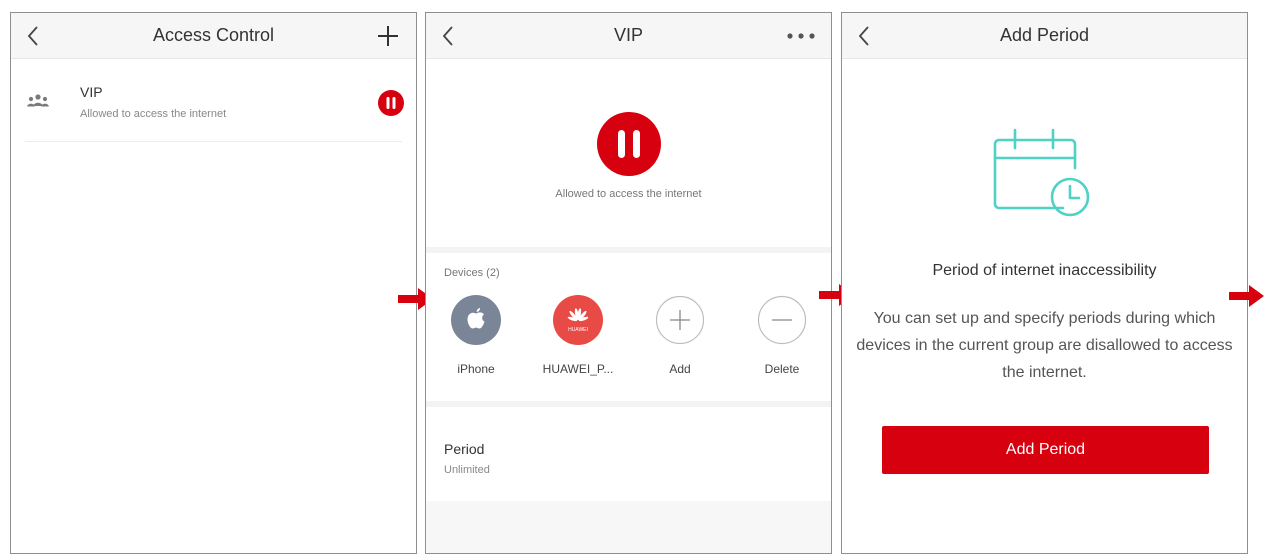  Describe the element at coordinates (476, 320) in the screenshot. I see `apple-icon` at that location.